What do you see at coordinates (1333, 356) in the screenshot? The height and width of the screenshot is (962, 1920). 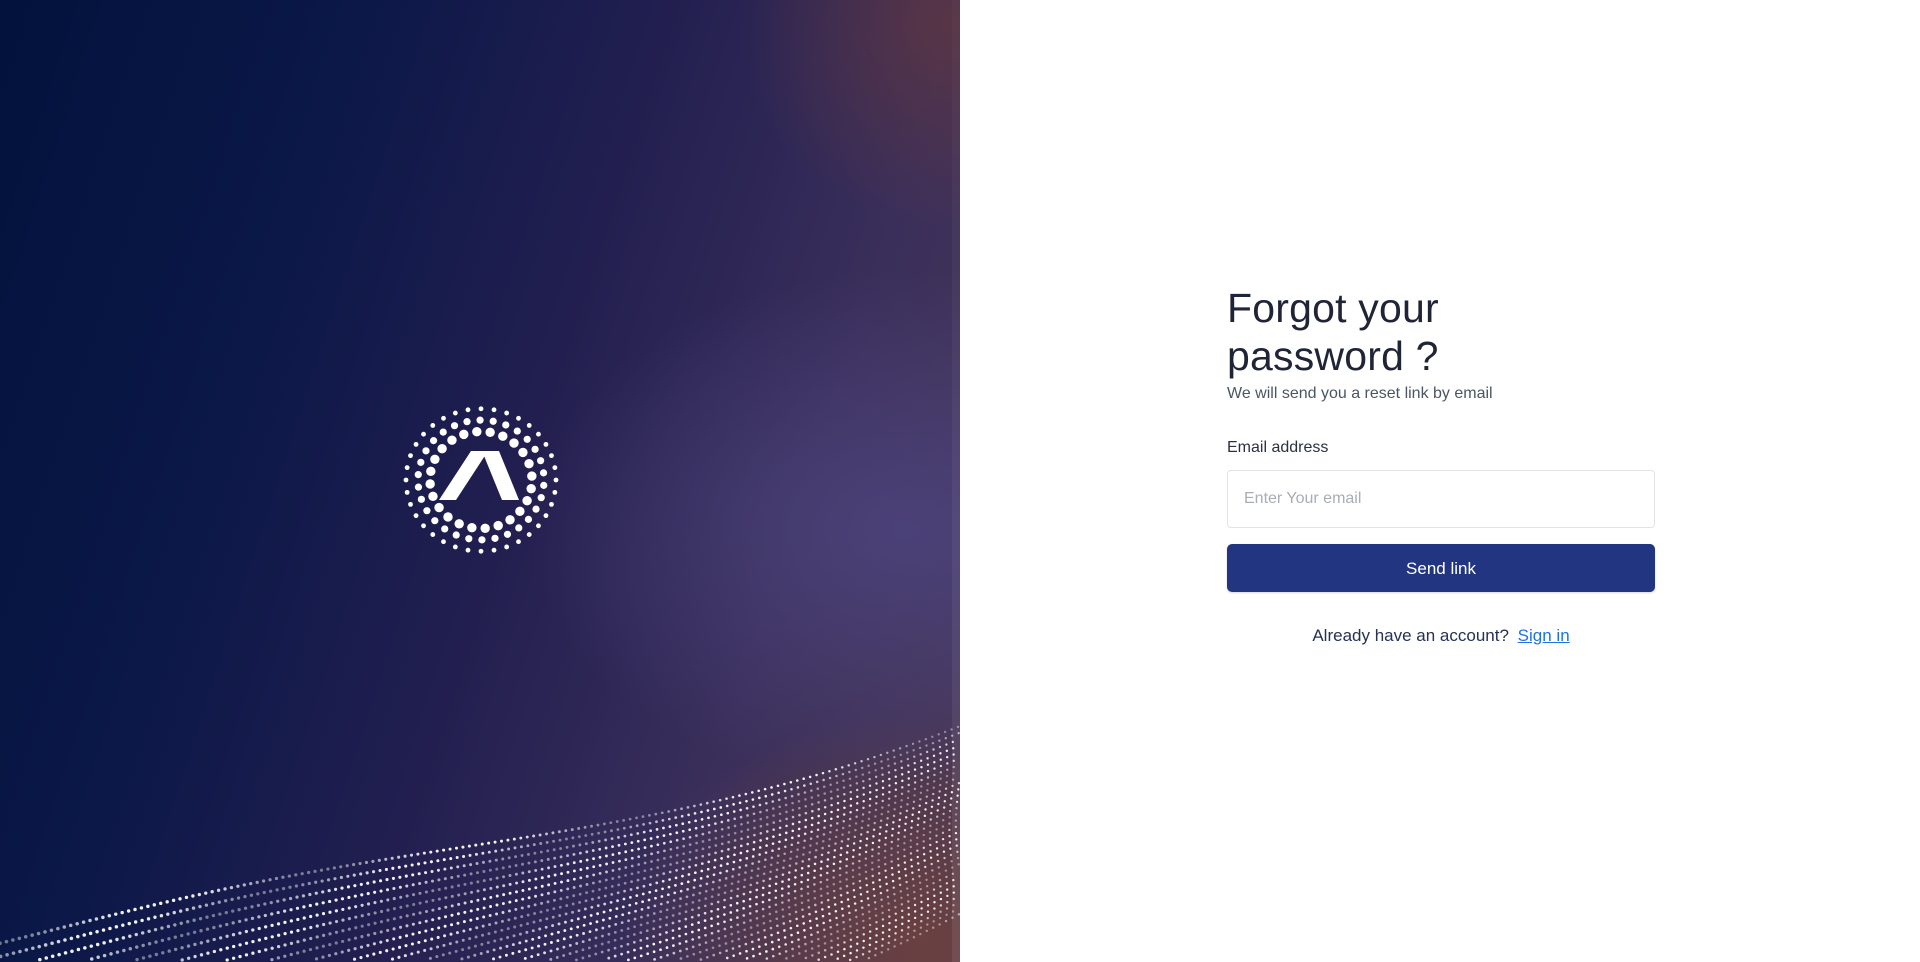 I see `page-title-line-2: password ?` at bounding box center [1333, 356].